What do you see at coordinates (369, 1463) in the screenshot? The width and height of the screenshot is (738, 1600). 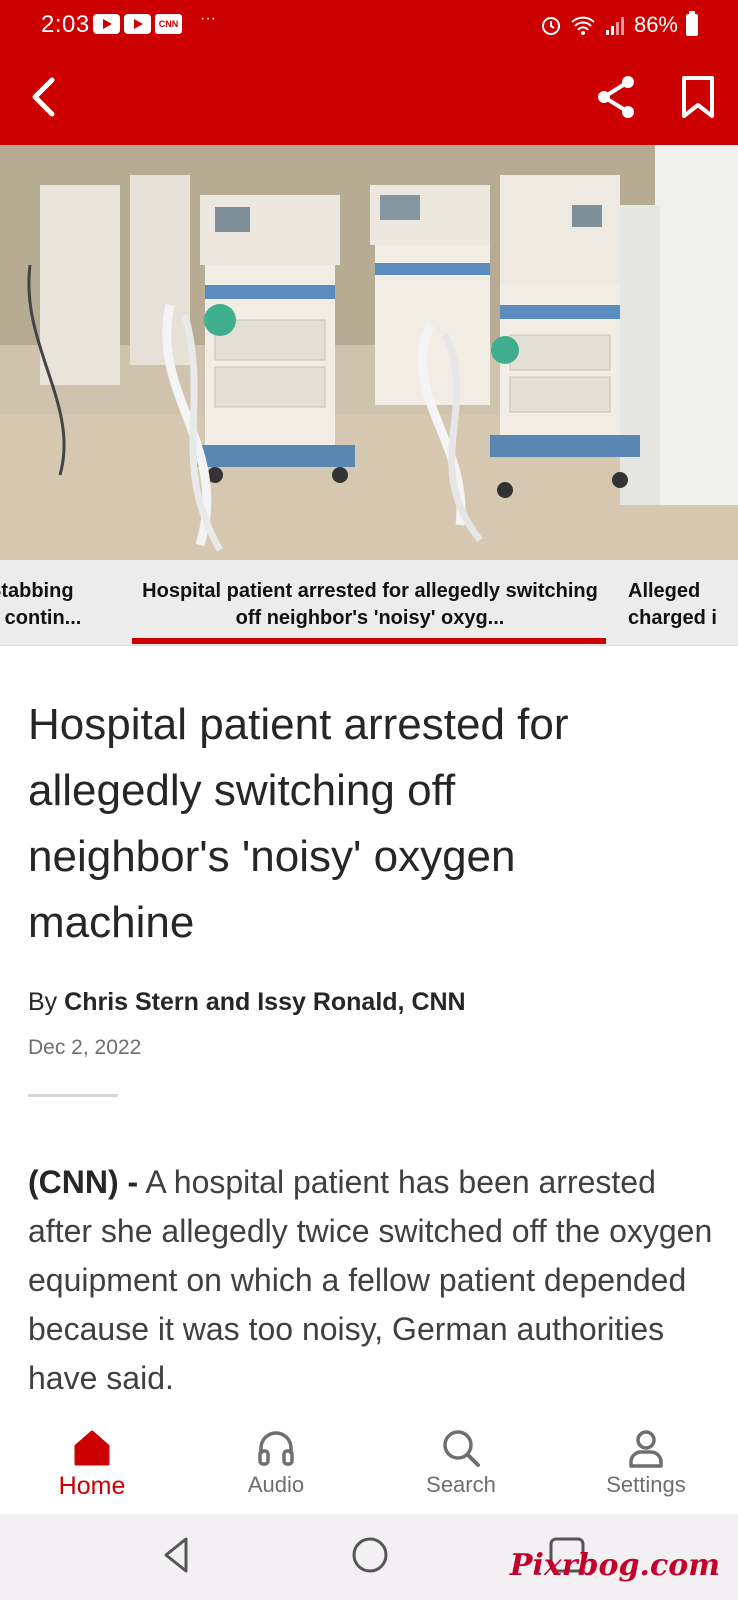 I see `bottom-navigation: Home Audio Search Settings` at bounding box center [369, 1463].